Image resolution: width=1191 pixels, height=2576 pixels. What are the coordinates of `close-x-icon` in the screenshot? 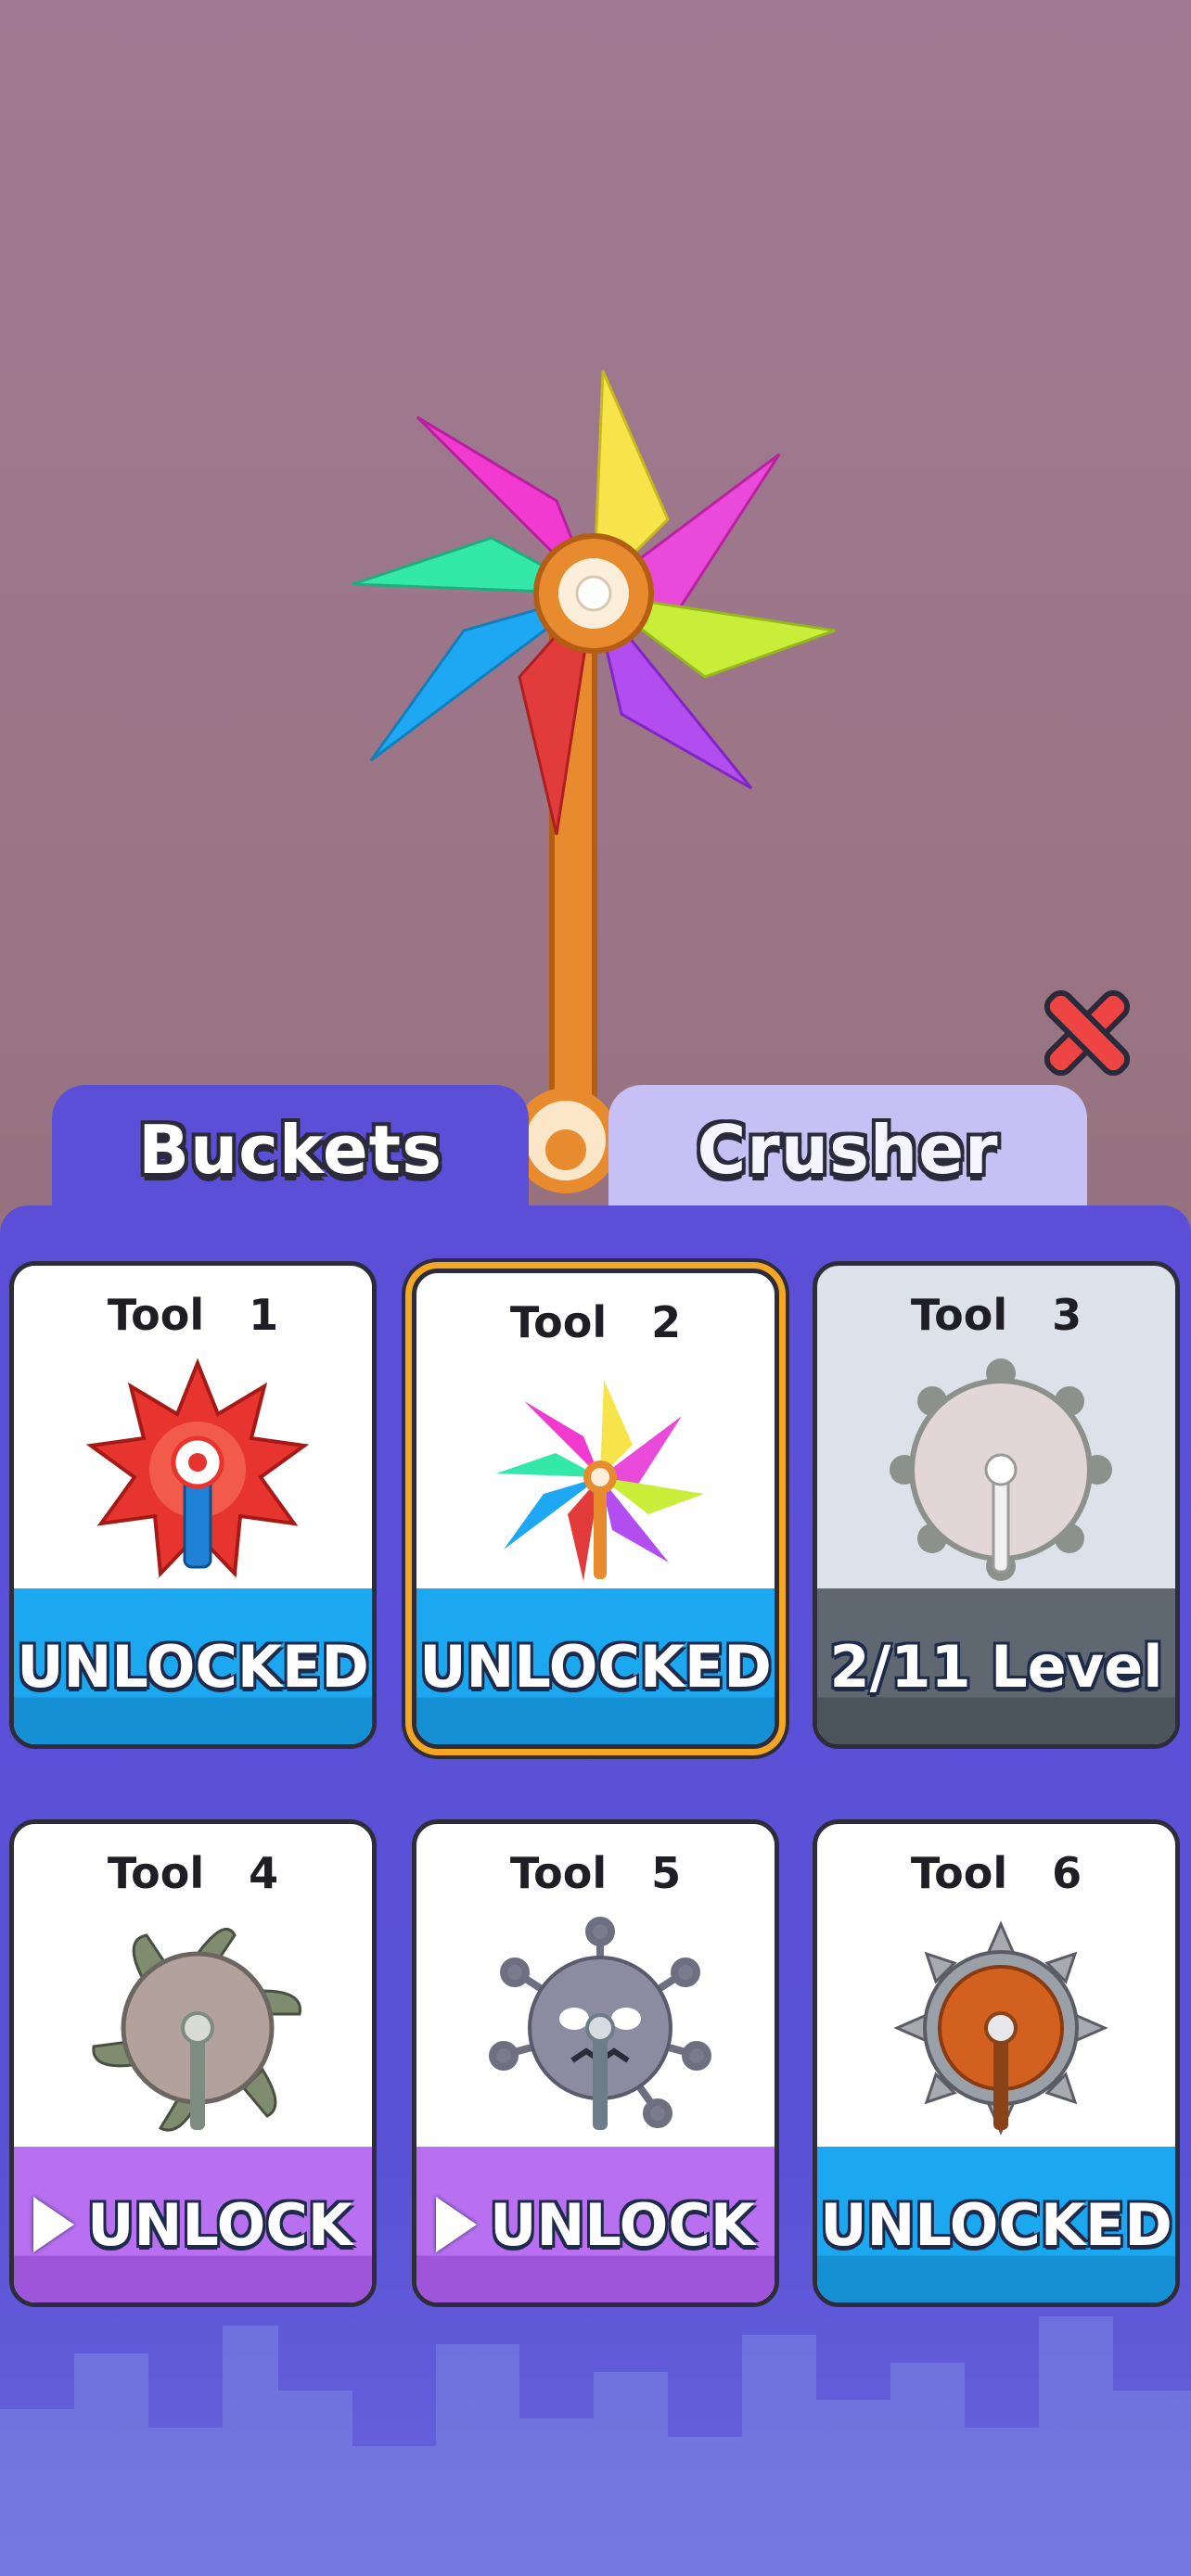 It's located at (1087, 1033).